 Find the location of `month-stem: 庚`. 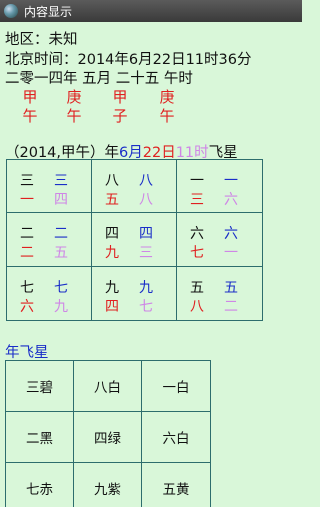

month-stem: 庚 is located at coordinates (74, 97).